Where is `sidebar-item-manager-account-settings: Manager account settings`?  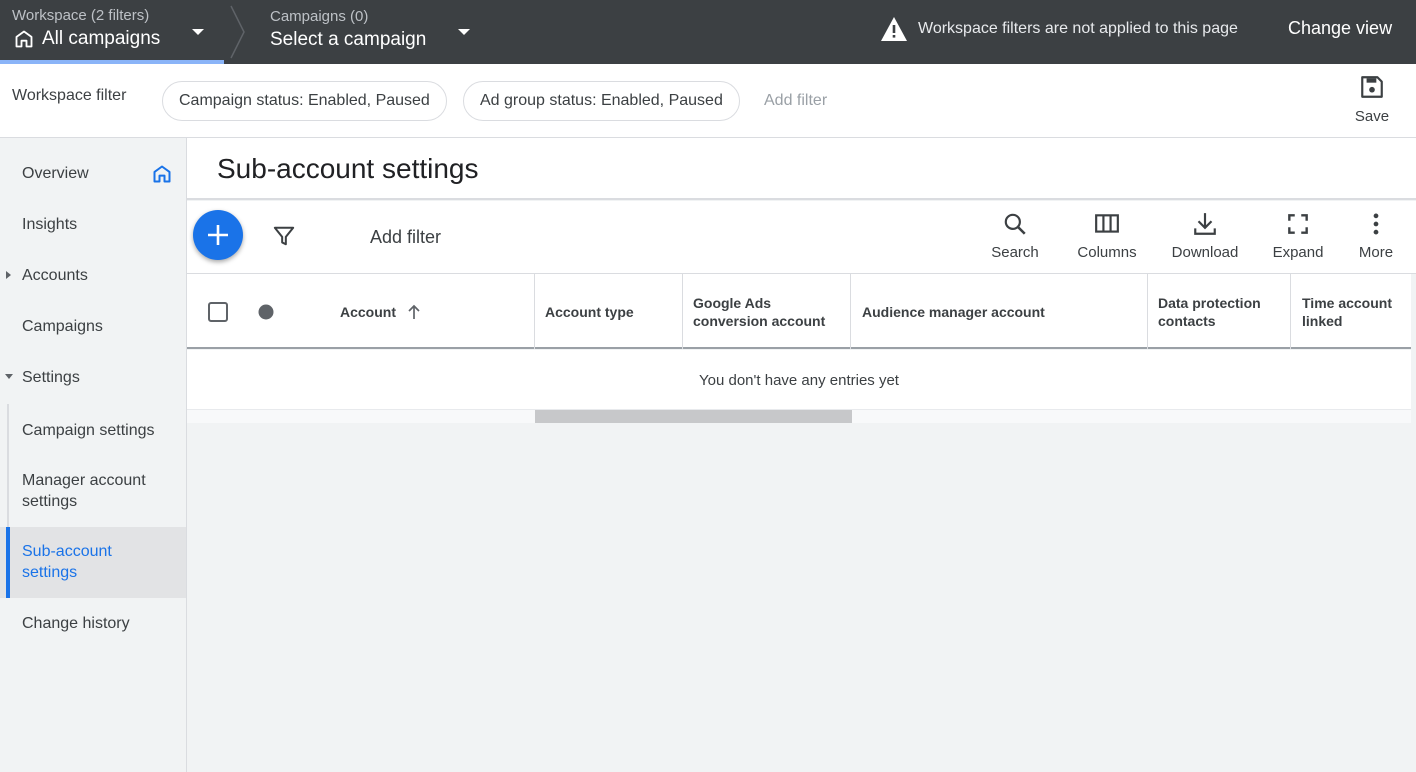 sidebar-item-manager-account-settings: Manager account settings is located at coordinates (93, 492).